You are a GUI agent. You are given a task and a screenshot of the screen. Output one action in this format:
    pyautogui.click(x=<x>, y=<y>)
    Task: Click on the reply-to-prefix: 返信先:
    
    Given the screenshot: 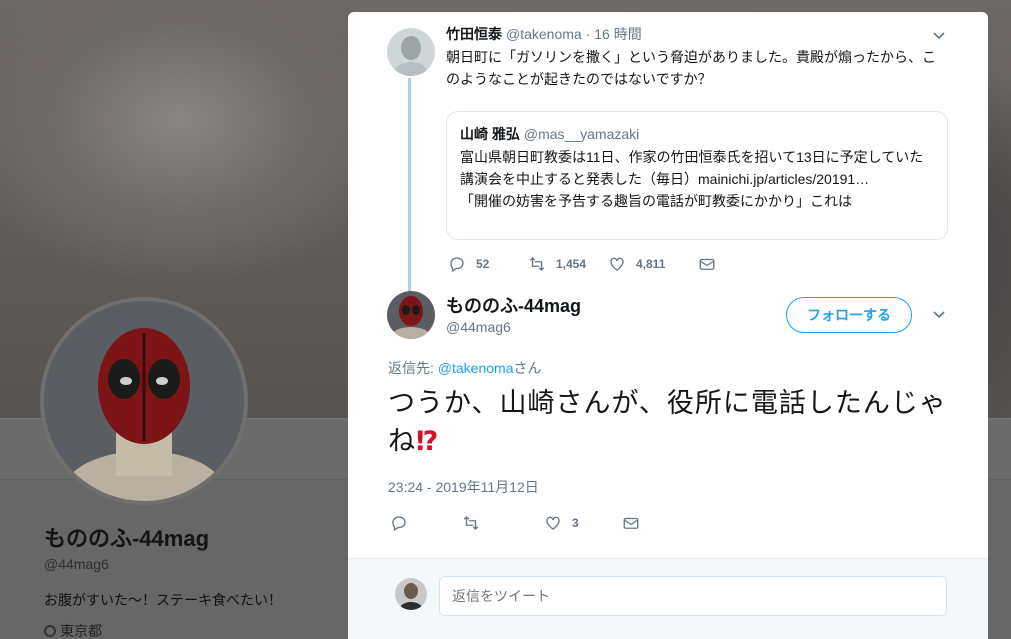 What is the action you would take?
    pyautogui.click(x=413, y=368)
    